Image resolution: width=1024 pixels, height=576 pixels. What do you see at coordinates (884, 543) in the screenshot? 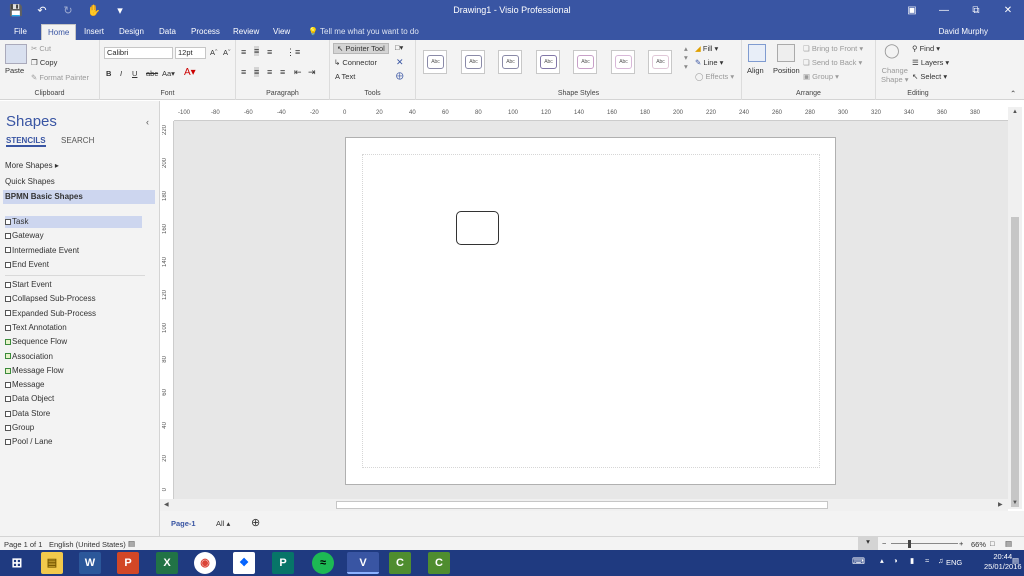
I see `zoom-out-icon: −` at bounding box center [884, 543].